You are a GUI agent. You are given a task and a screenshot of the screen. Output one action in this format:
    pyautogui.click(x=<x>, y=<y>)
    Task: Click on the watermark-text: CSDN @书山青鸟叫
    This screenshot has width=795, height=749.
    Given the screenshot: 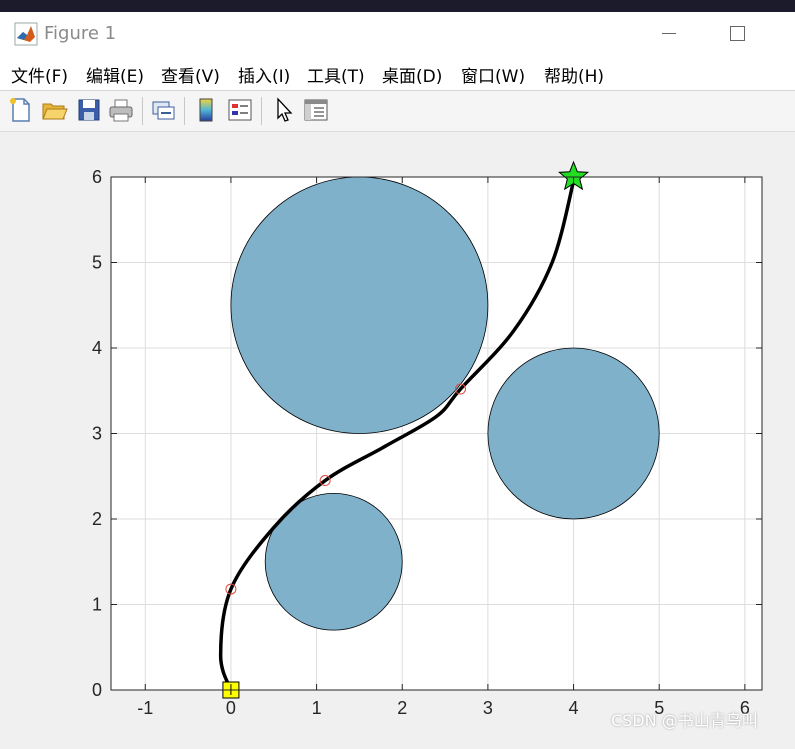 What is the action you would take?
    pyautogui.click(x=684, y=720)
    